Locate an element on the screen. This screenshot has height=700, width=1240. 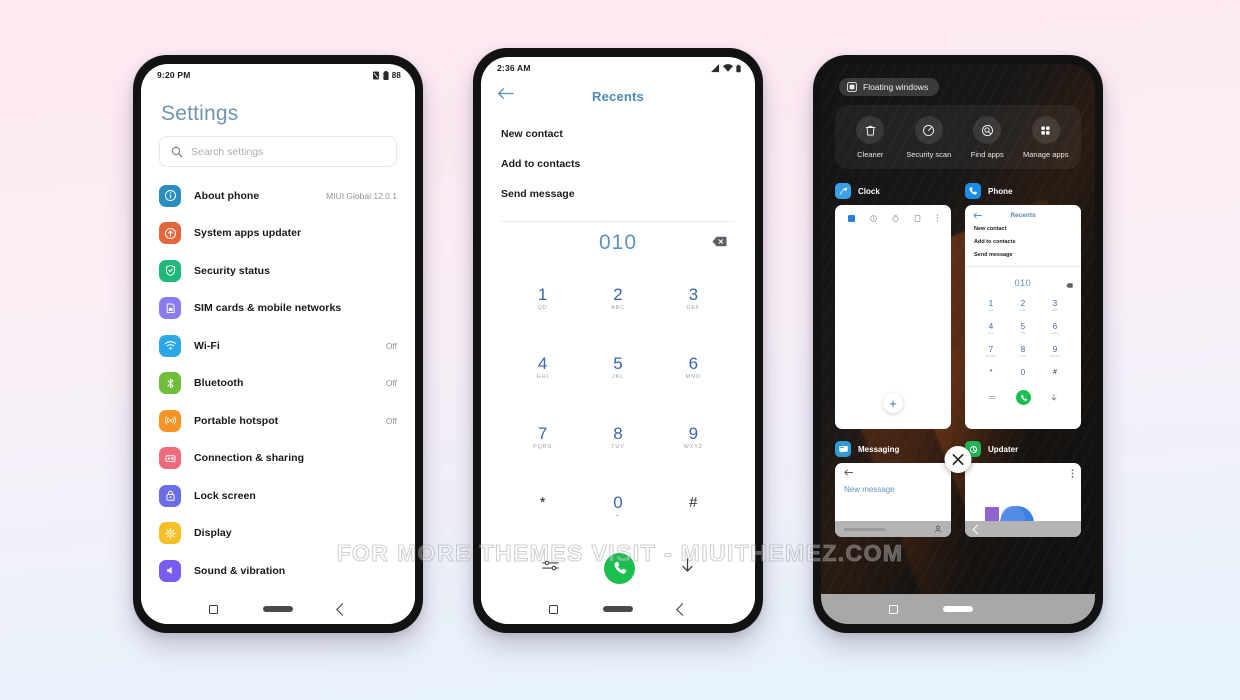
dialpad-key-8: 8 TUV is located at coordinates (617, 438).